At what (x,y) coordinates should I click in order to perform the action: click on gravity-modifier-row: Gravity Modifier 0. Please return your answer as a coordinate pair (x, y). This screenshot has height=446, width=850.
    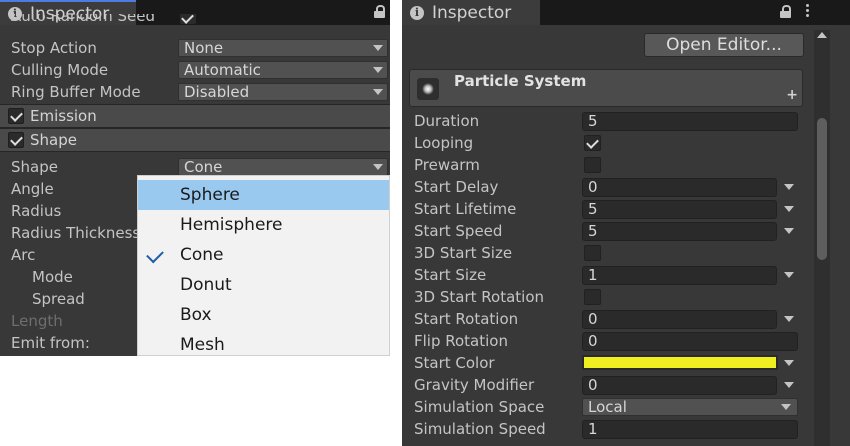
    Looking at the image, I should click on (626, 385).